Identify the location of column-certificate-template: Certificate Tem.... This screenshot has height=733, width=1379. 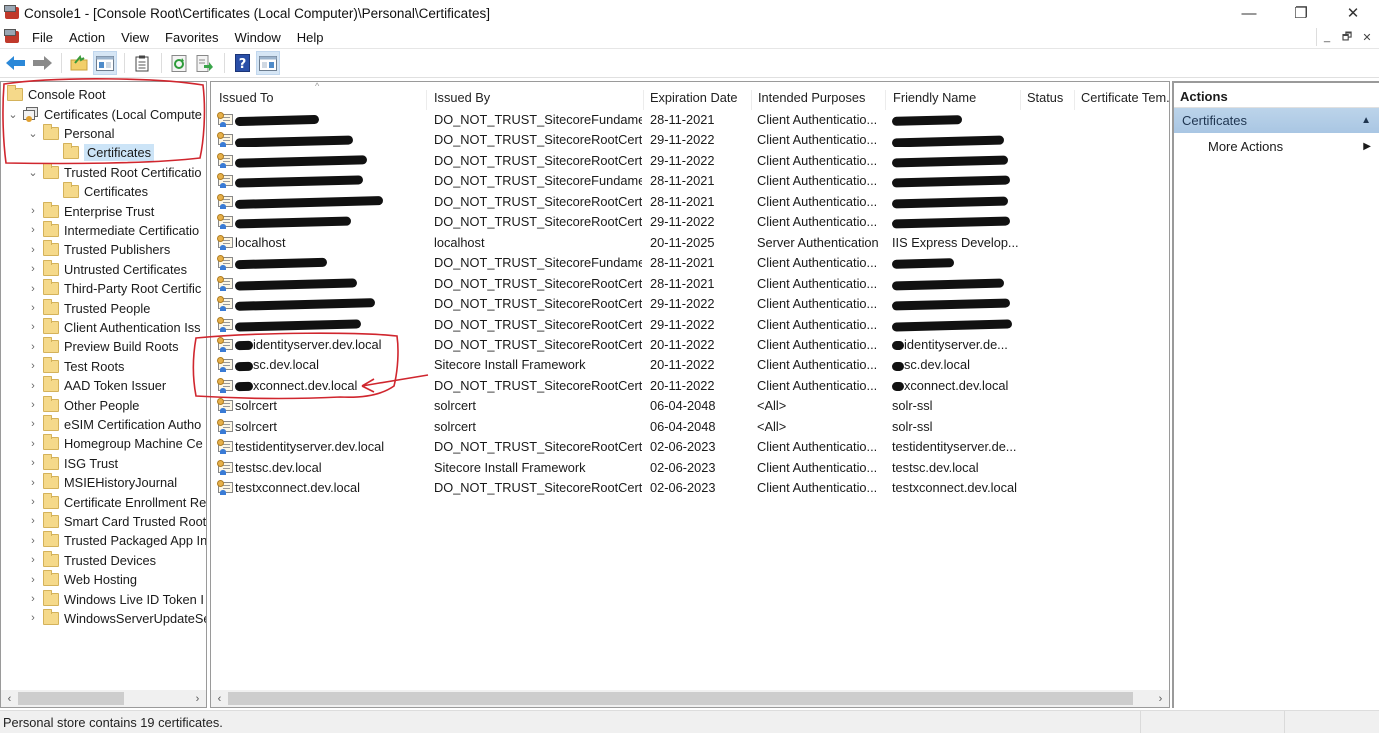
(1122, 100).